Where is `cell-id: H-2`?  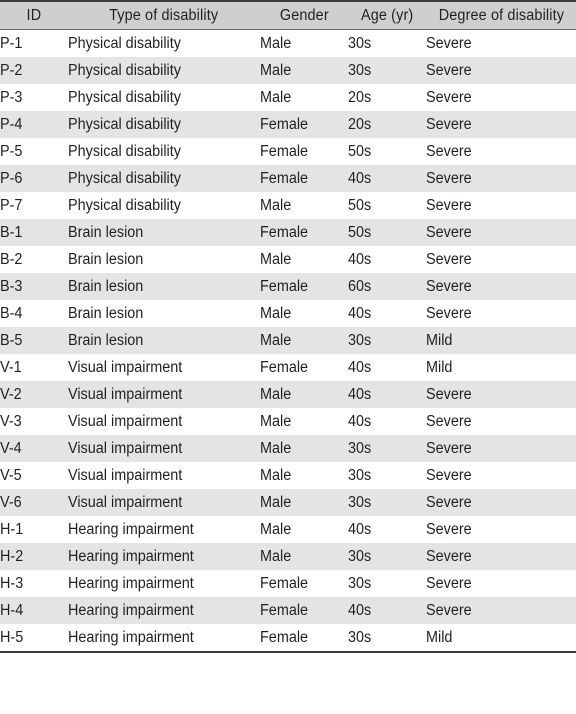
cell-id: H-2 is located at coordinates (34, 556).